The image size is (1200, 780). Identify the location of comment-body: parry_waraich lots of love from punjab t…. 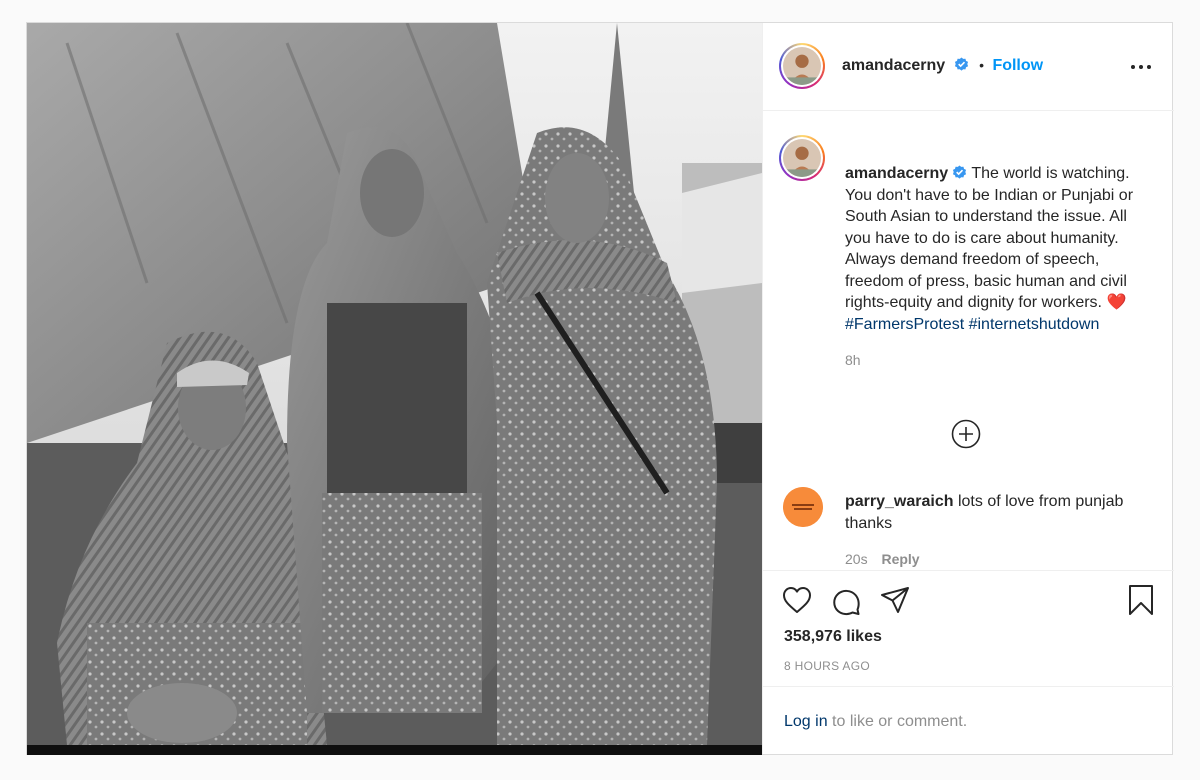
(997, 512).